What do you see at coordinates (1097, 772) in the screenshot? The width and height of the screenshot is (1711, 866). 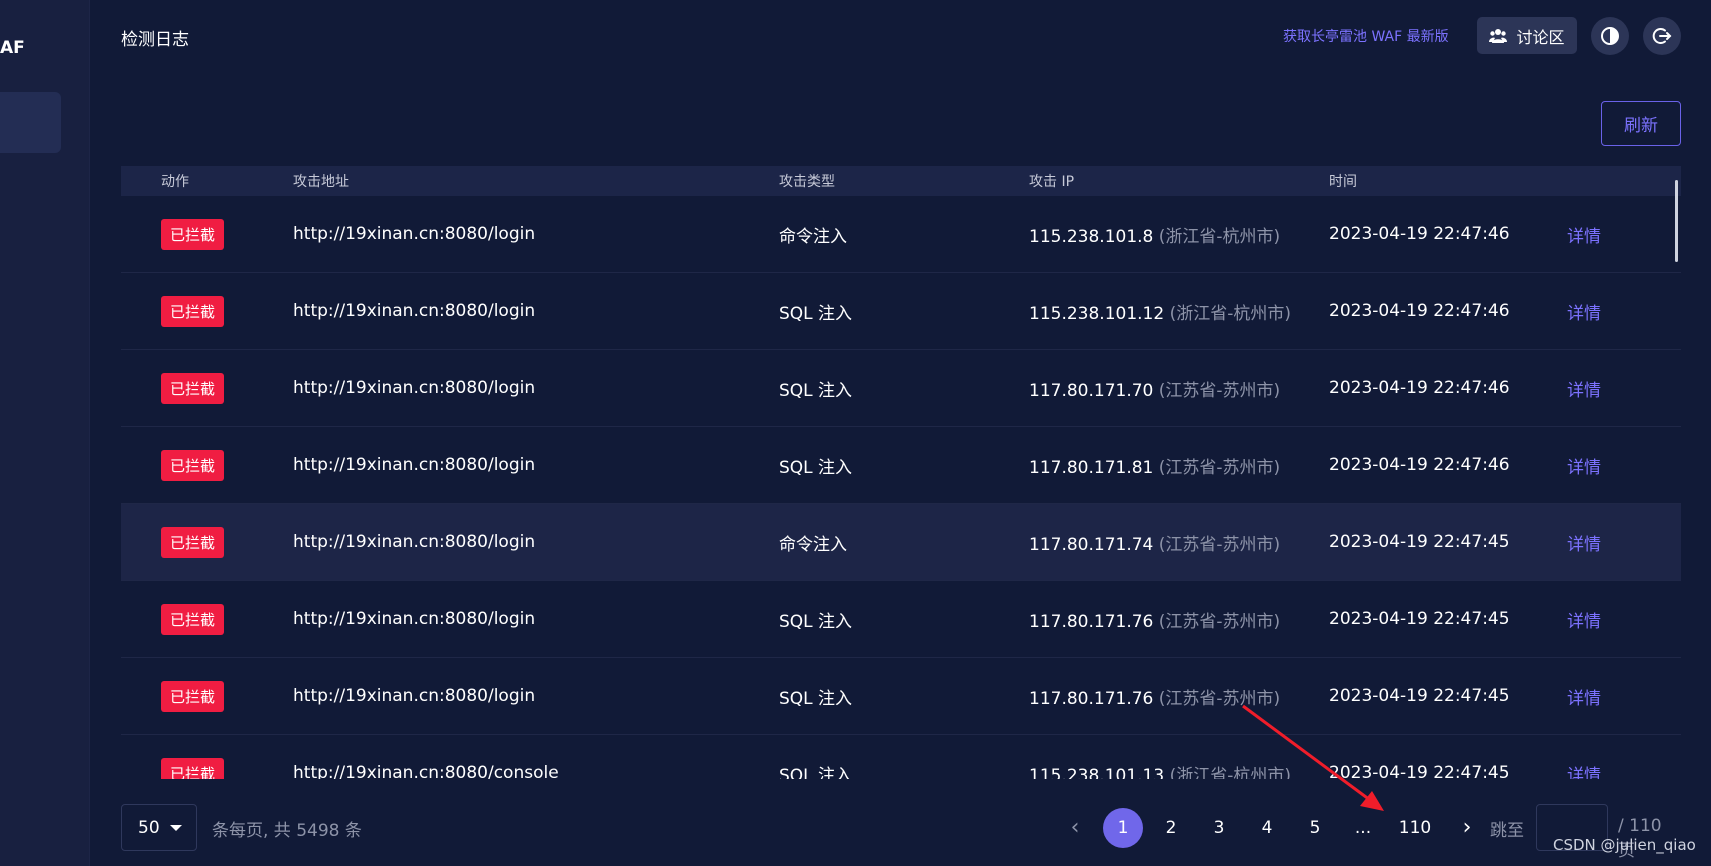 I see `attack-ip: 115.238.101.13` at bounding box center [1097, 772].